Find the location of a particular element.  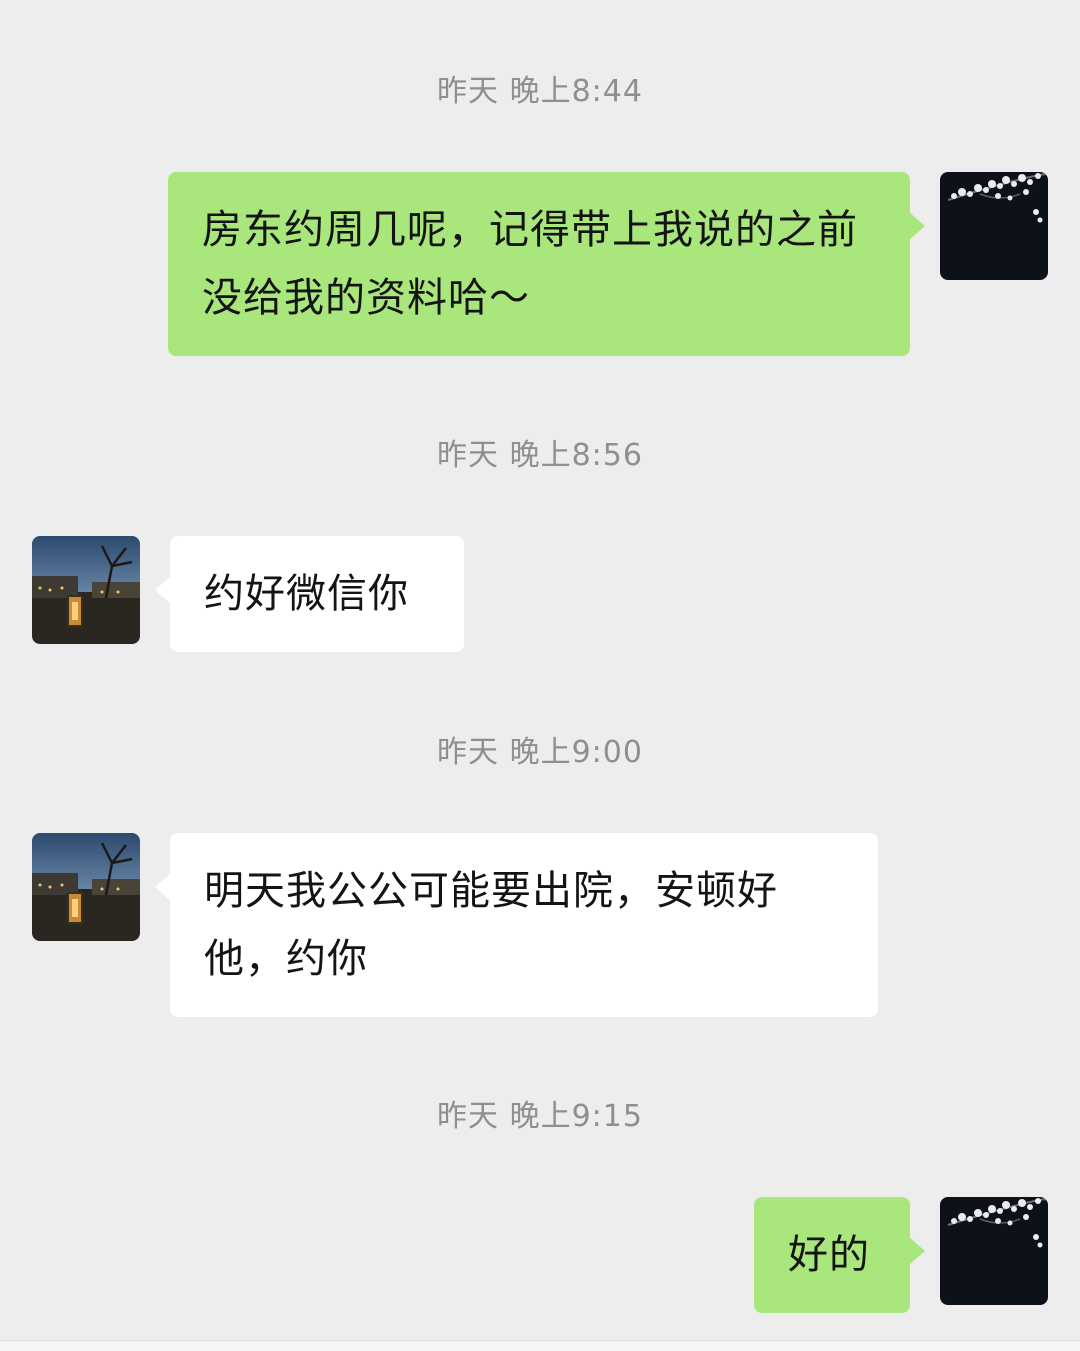

timestamp: 昨天 晚上8:56 is located at coordinates (540, 455).